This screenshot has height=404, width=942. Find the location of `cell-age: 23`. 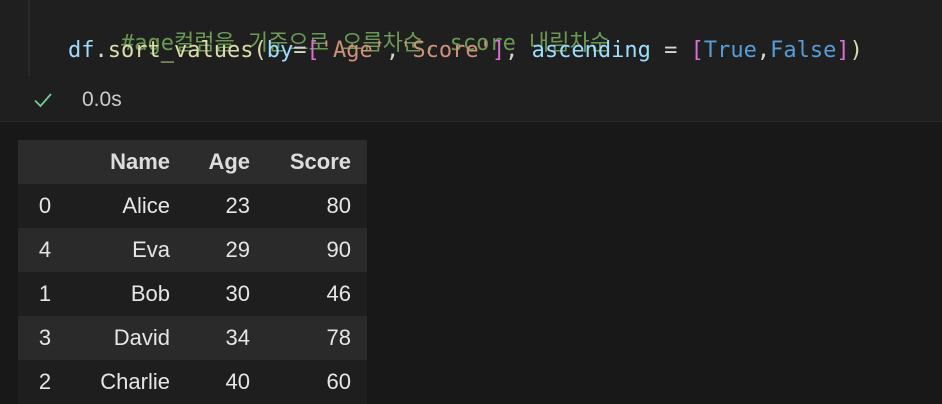

cell-age: 23 is located at coordinates (210, 206).